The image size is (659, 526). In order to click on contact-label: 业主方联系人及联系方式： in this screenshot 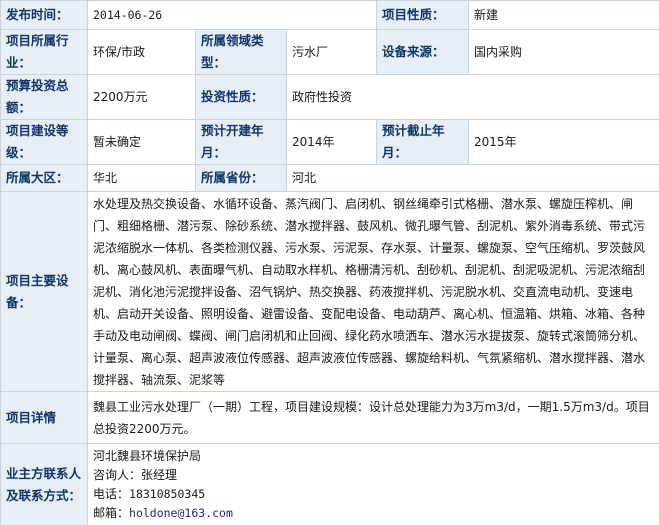, I will do `click(44, 485)`.